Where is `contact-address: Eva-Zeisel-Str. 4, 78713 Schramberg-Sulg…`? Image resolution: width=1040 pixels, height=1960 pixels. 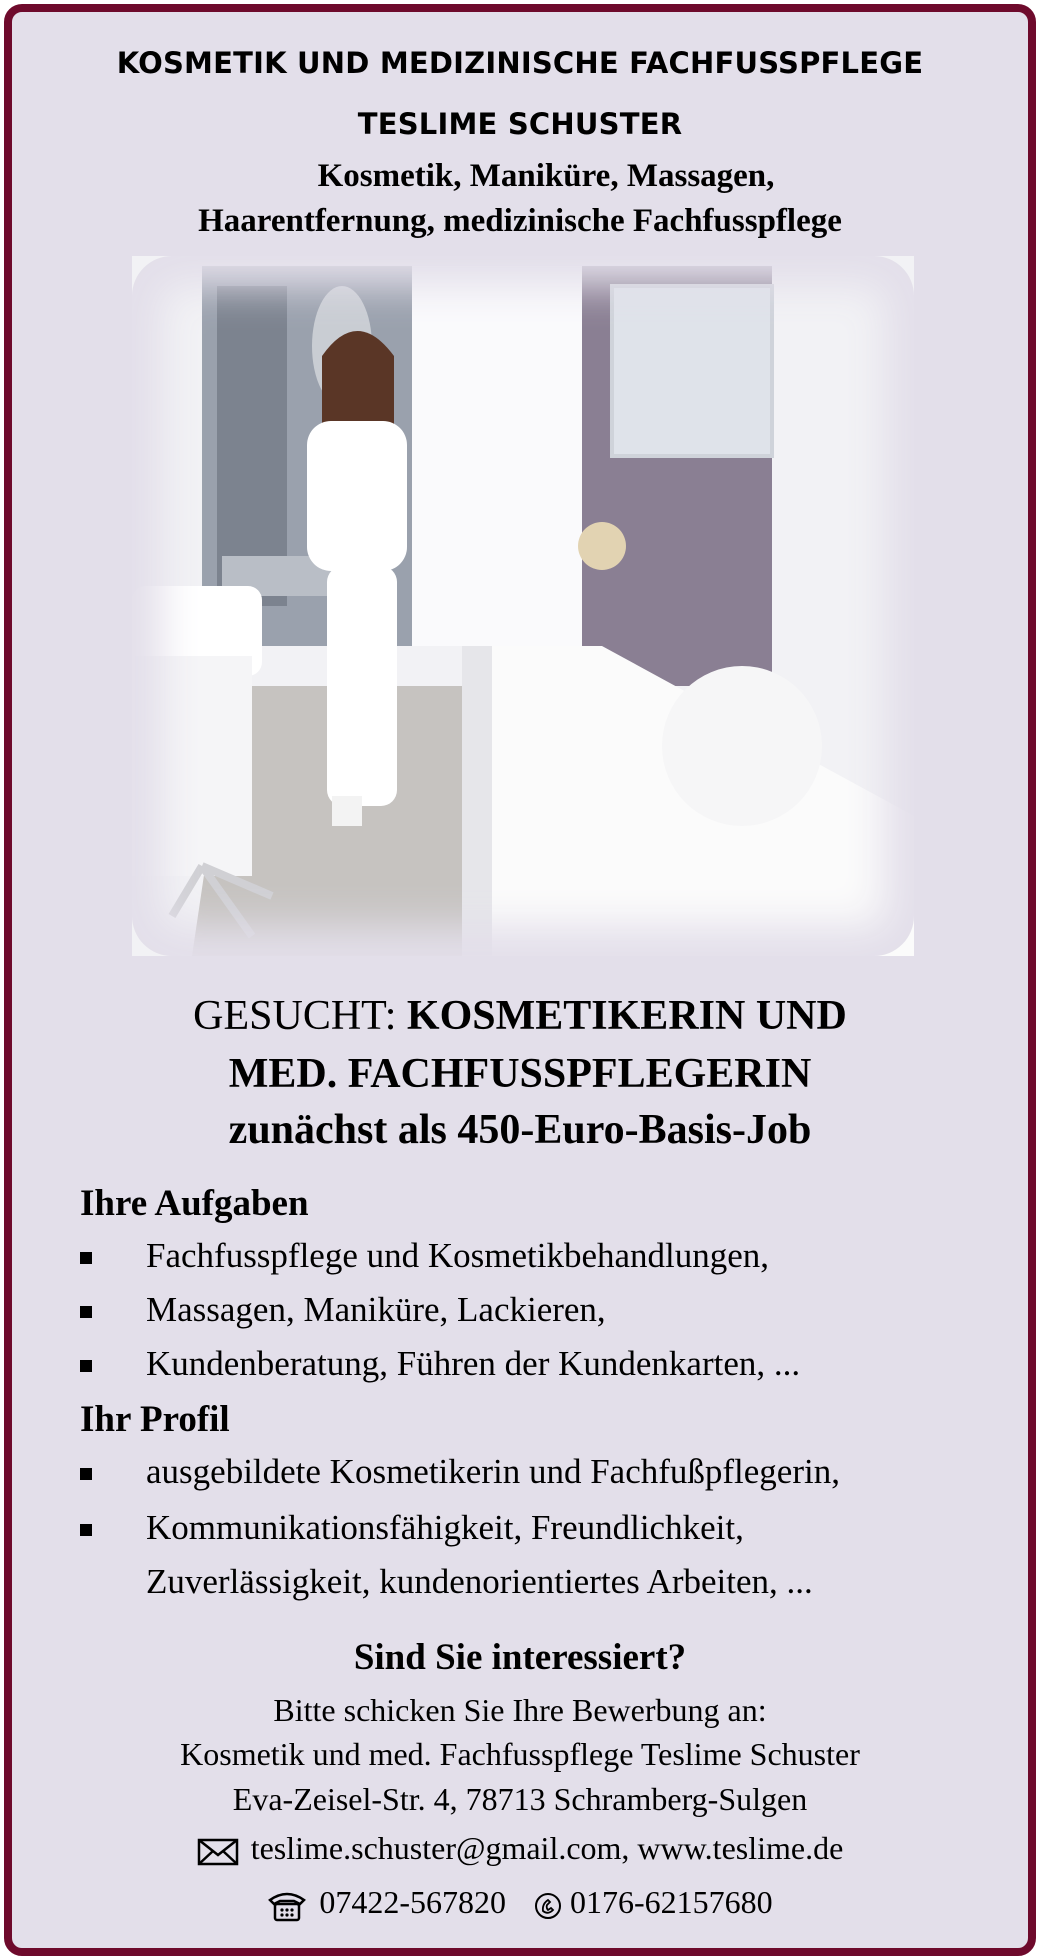 contact-address: Eva-Zeisel-Str. 4, 78713 Schramberg-Sulg… is located at coordinates (520, 1799).